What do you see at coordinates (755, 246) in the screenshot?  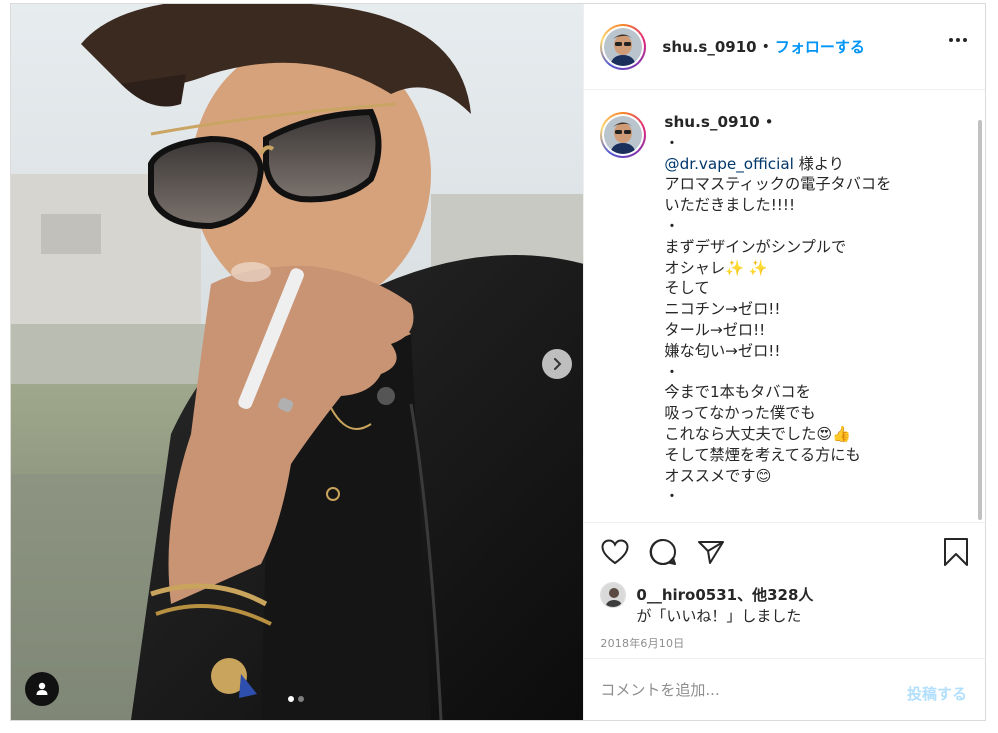 I see `caption-line: まずデザインがシンプルで` at bounding box center [755, 246].